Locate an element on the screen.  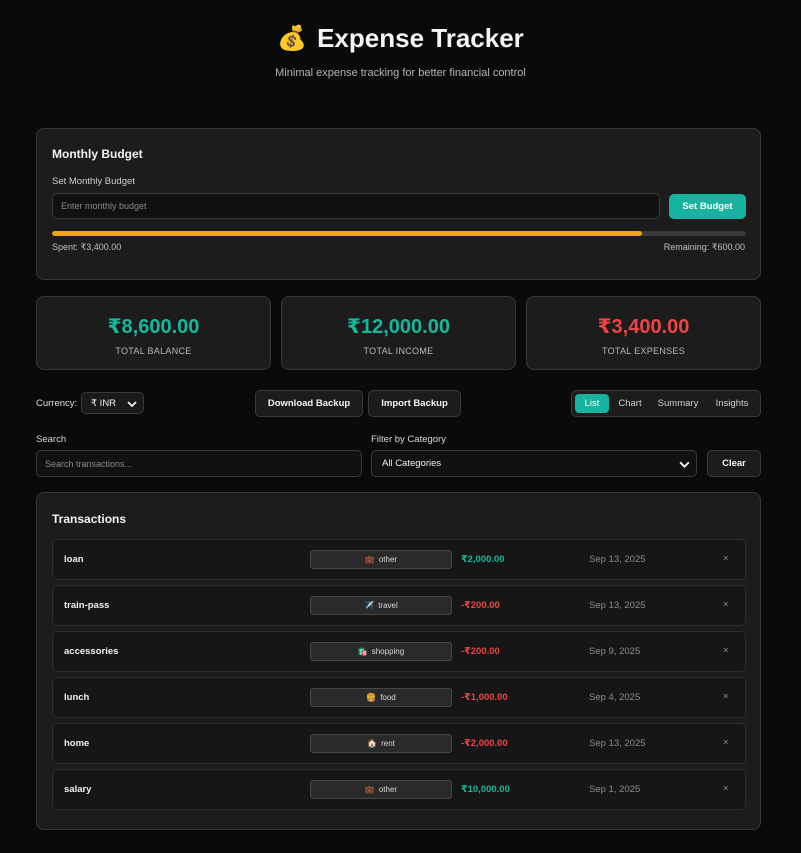
tab-insights: Insights is located at coordinates (732, 403).